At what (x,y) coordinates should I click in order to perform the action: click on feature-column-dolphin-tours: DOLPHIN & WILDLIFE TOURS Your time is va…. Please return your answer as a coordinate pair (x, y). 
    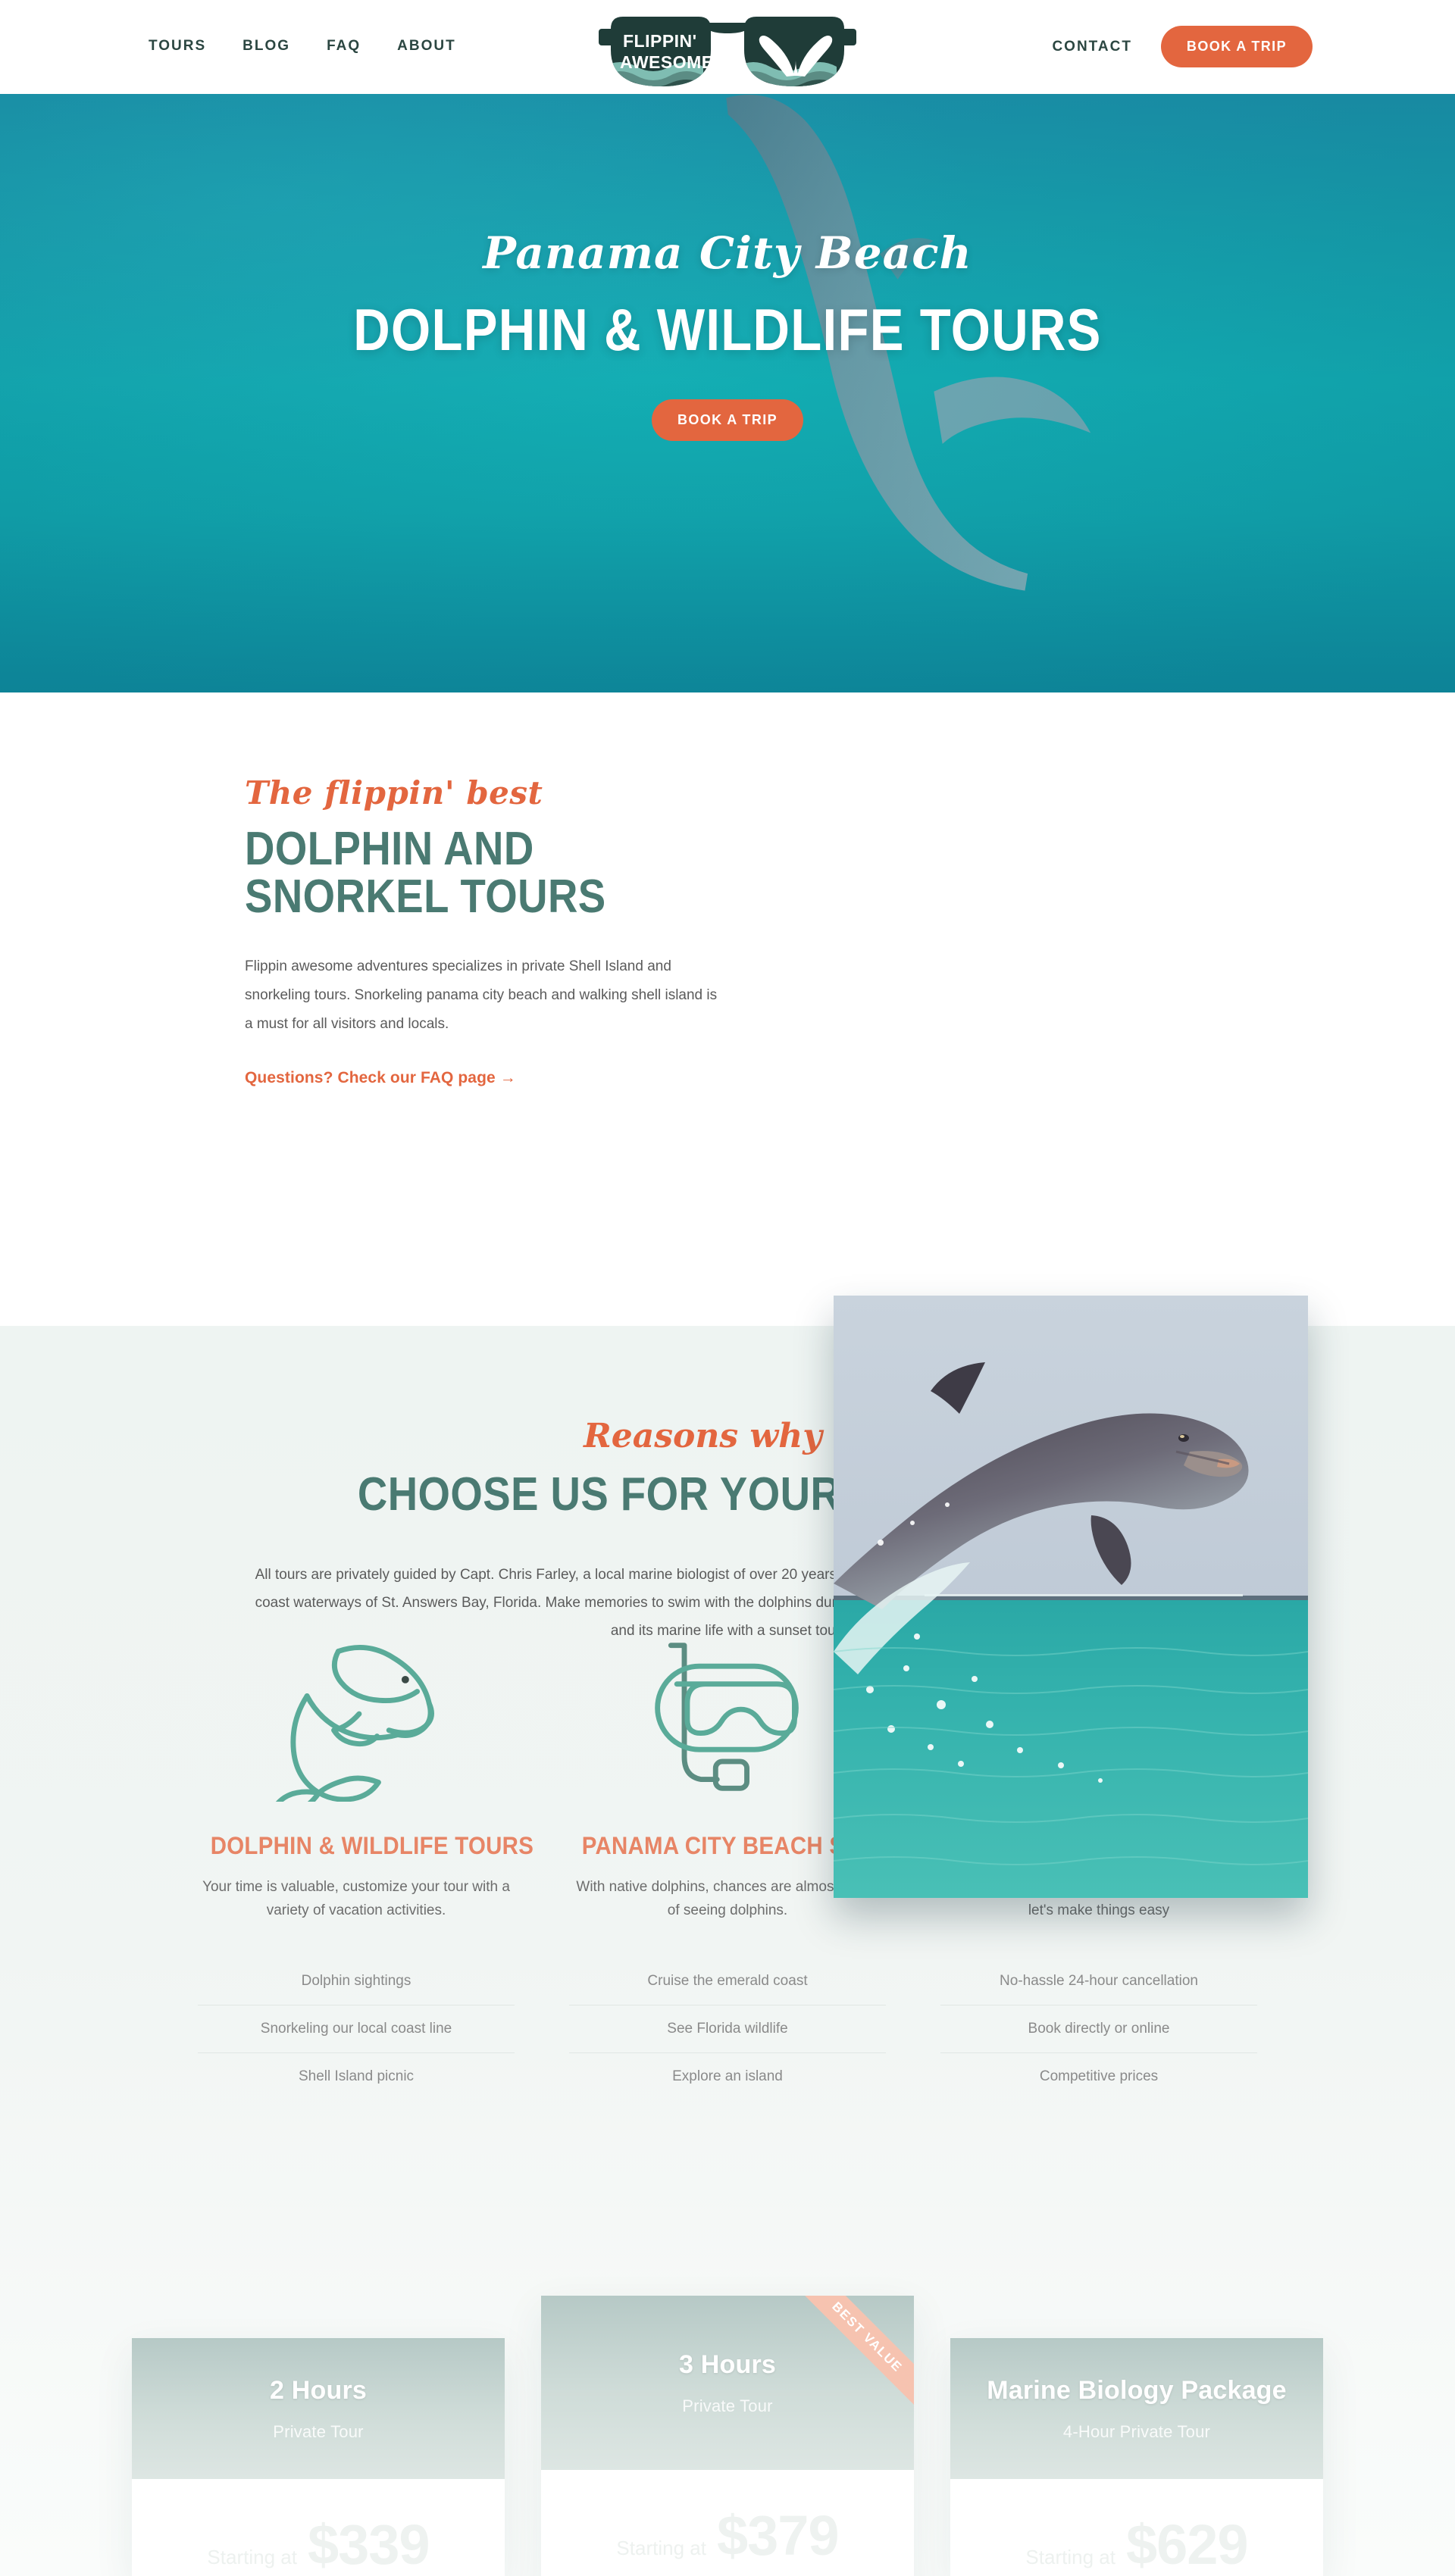
    Looking at the image, I should click on (366, 1865).